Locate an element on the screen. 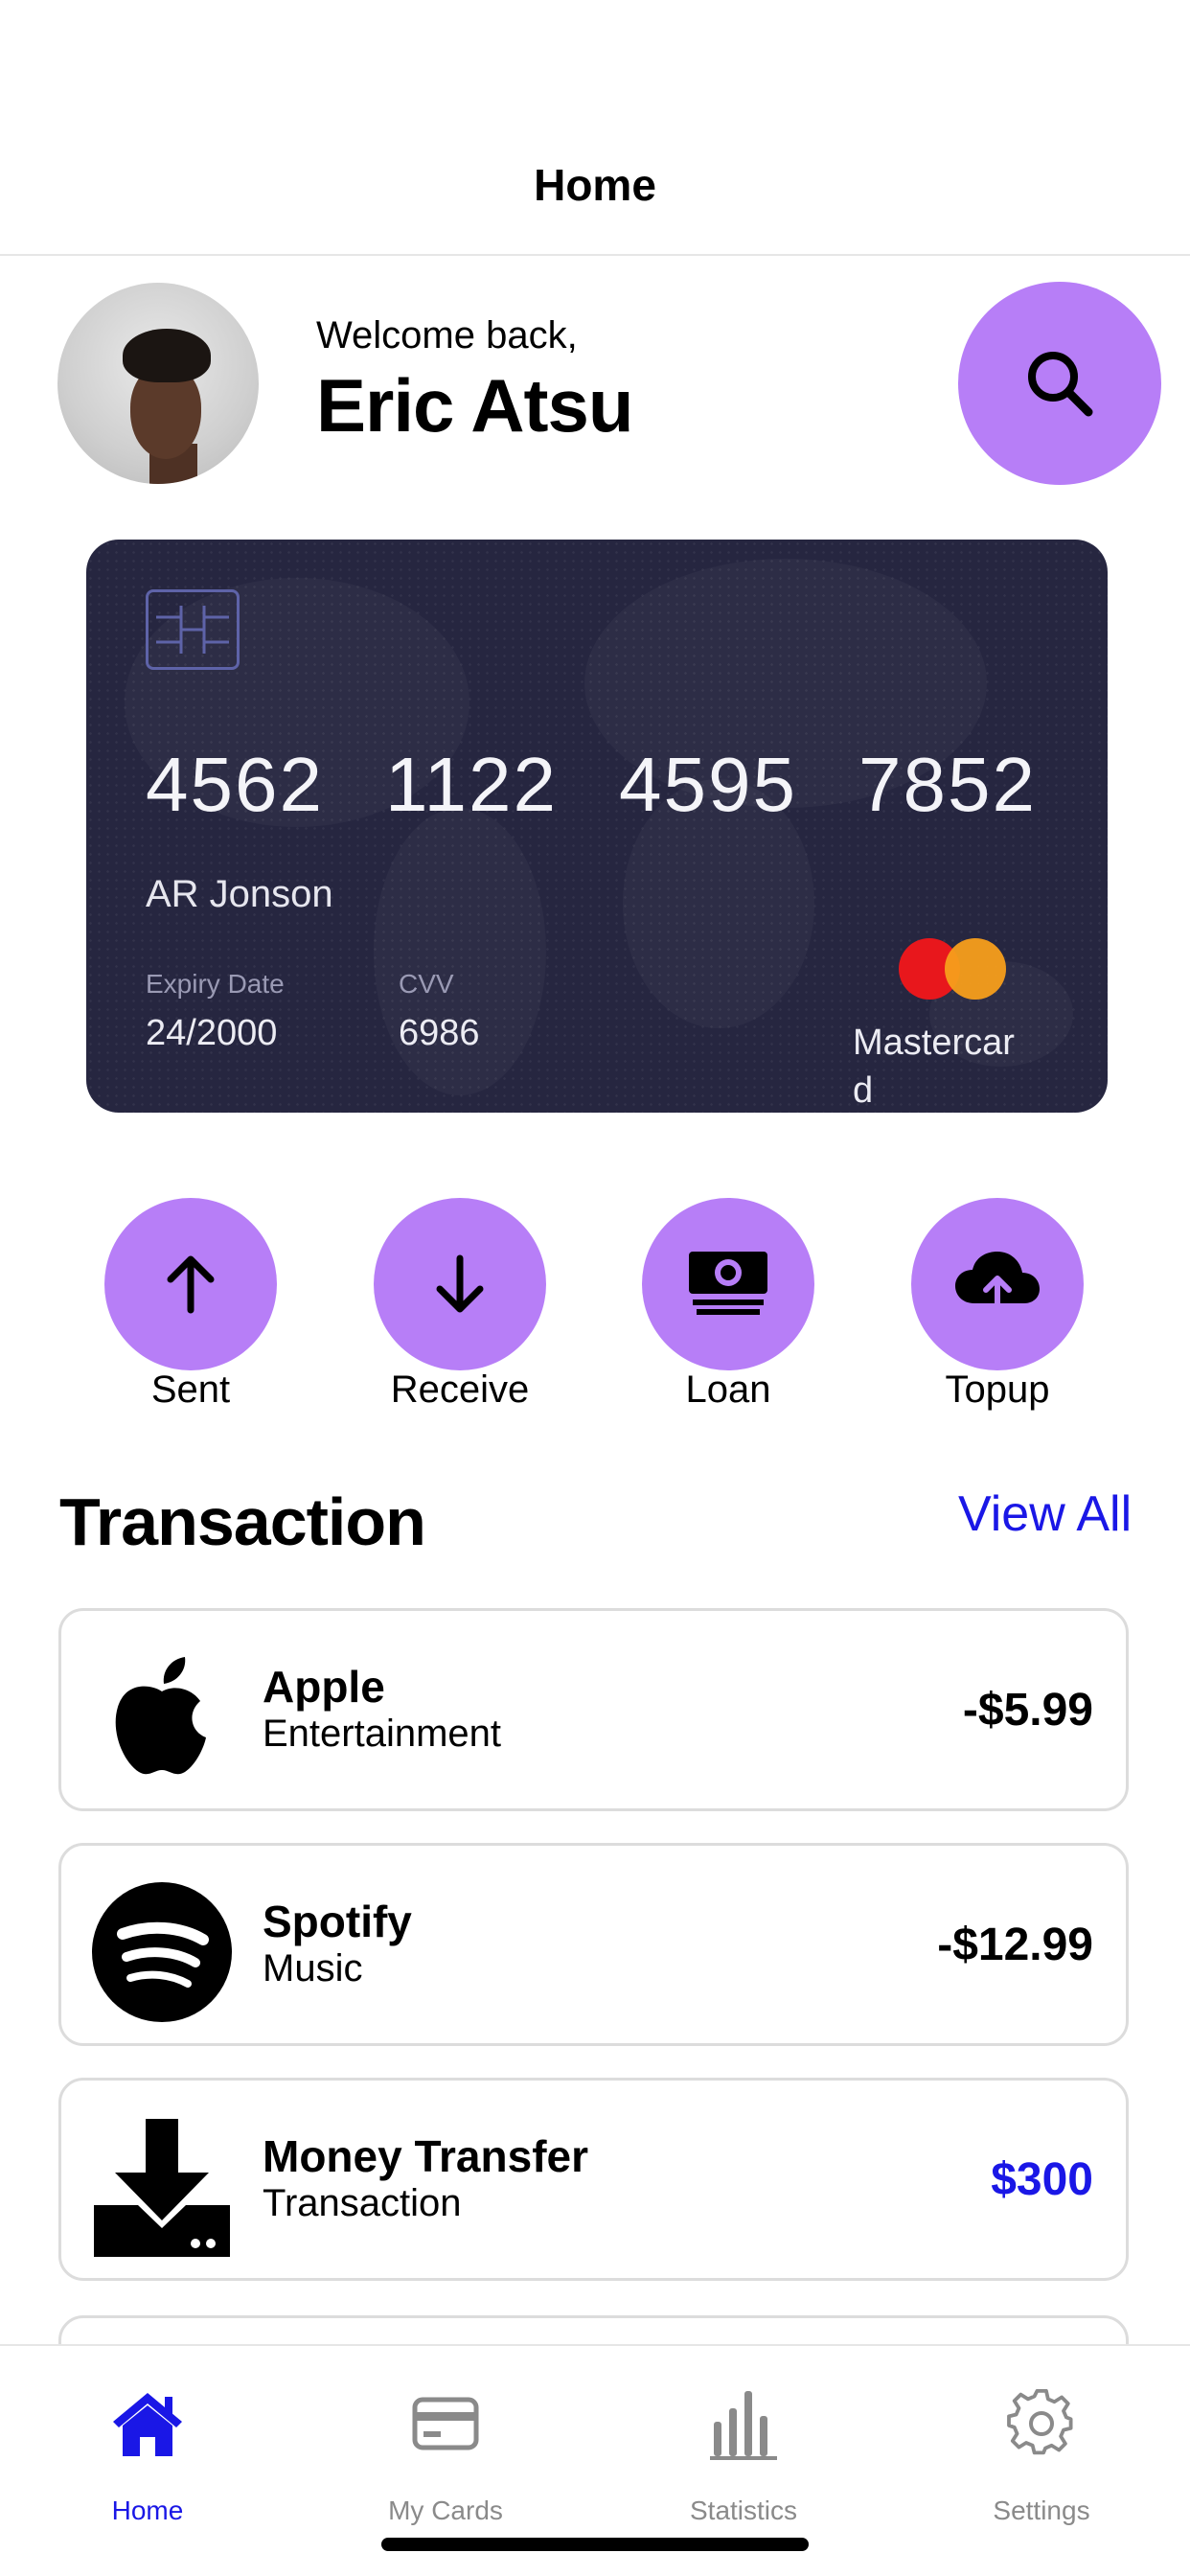  receive-button is located at coordinates (460, 1284).